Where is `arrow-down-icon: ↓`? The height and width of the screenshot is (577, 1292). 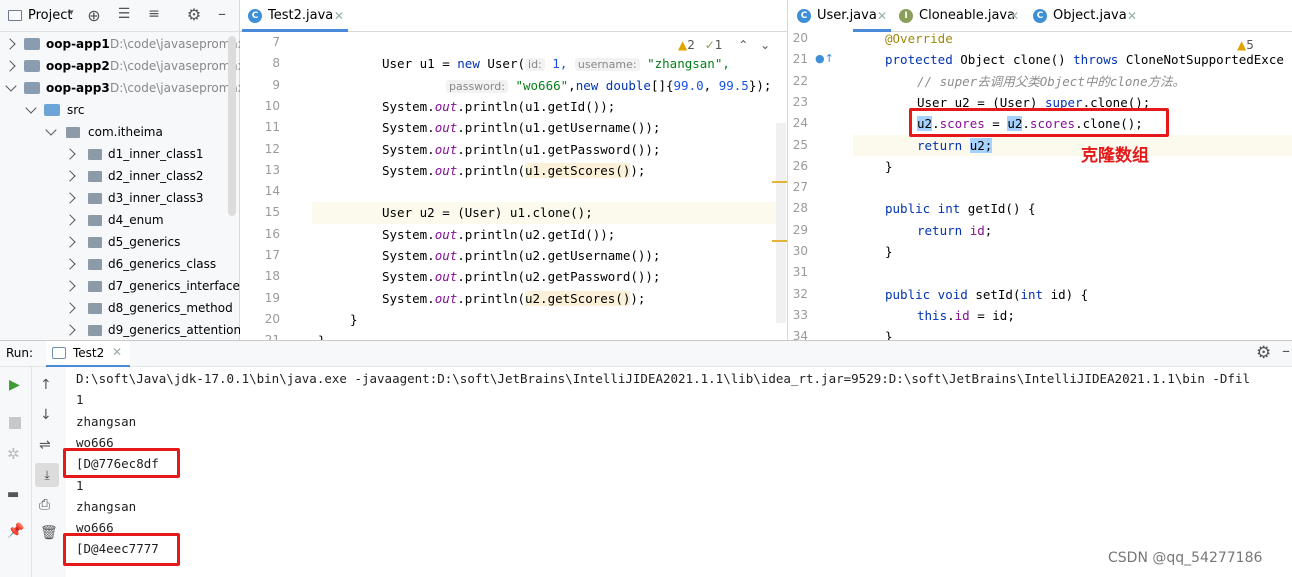 arrow-down-icon: ↓ is located at coordinates (46, 415).